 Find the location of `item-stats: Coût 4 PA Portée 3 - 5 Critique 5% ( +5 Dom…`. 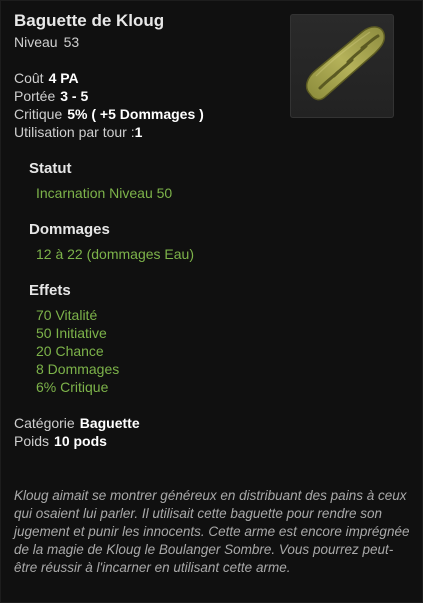

item-stats: Coût 4 PA Portée 3 - 5 Critique 5% ( +5 Dom… is located at coordinates (109, 105).